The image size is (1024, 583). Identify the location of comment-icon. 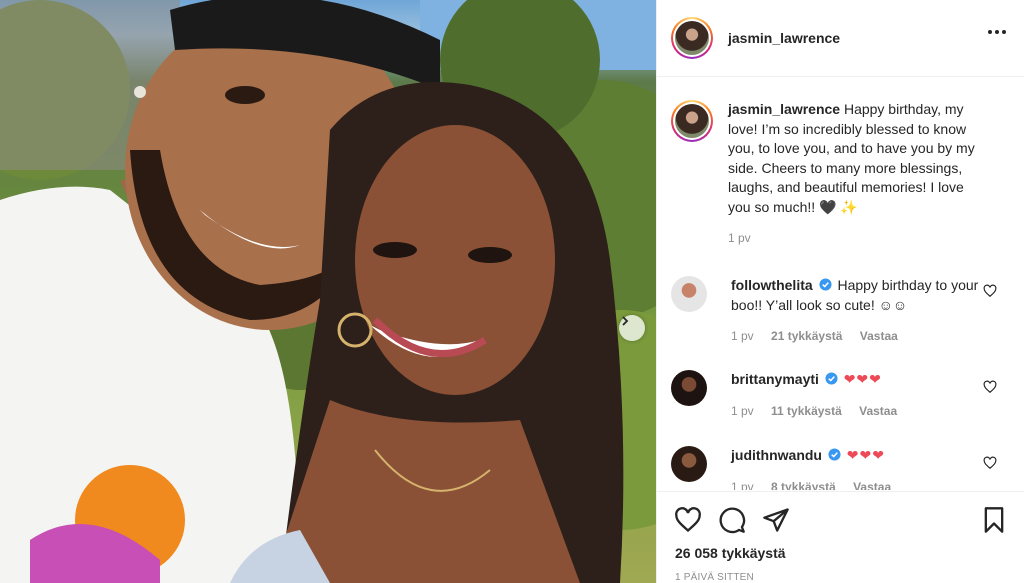
(732, 520).